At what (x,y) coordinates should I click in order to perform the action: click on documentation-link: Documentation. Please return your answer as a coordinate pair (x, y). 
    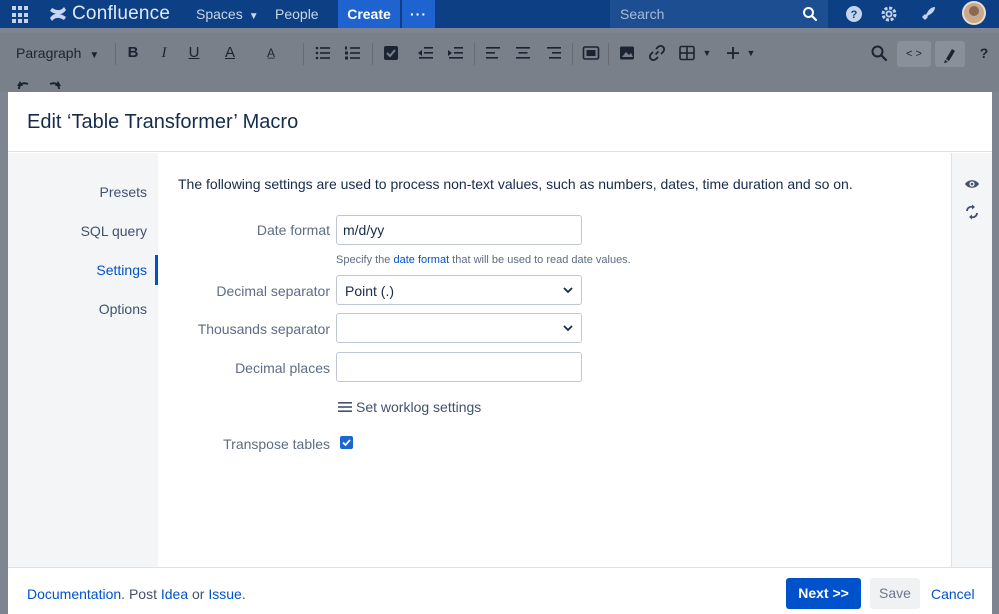
    Looking at the image, I should click on (74, 594).